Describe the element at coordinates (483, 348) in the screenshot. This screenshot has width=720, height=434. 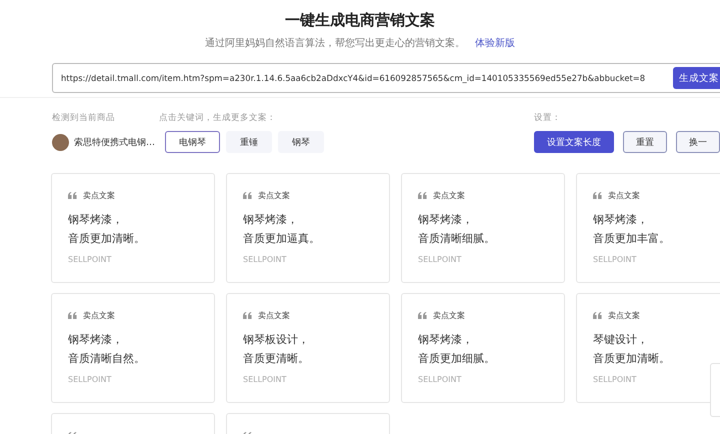
I see `copy-card: 卖点文案 钢琴烤漆， 音质更加细腻。 SELLPOINT` at that location.